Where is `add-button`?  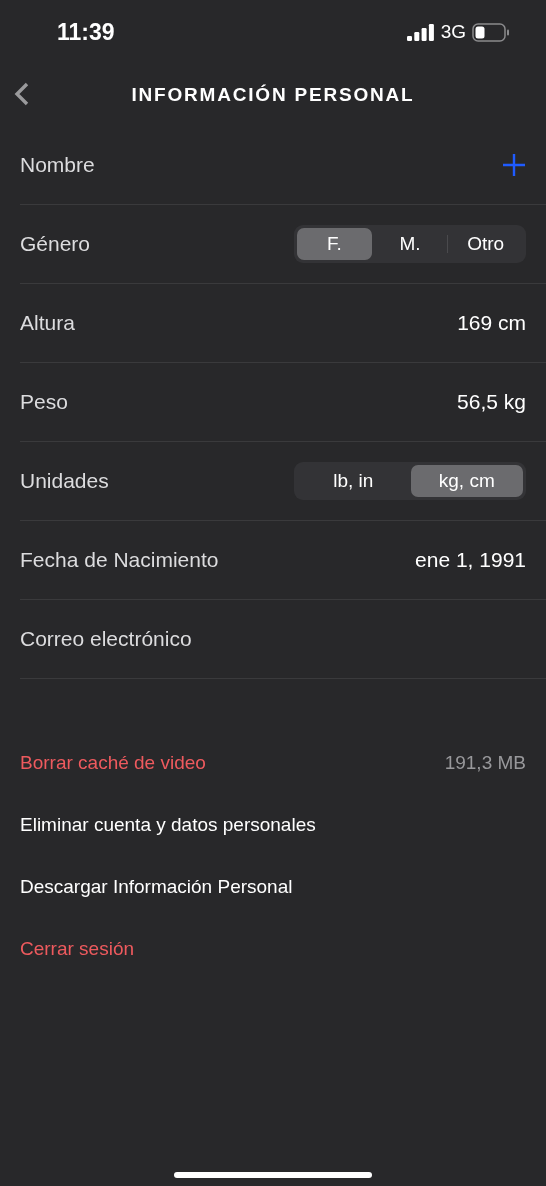
add-button is located at coordinates (514, 165).